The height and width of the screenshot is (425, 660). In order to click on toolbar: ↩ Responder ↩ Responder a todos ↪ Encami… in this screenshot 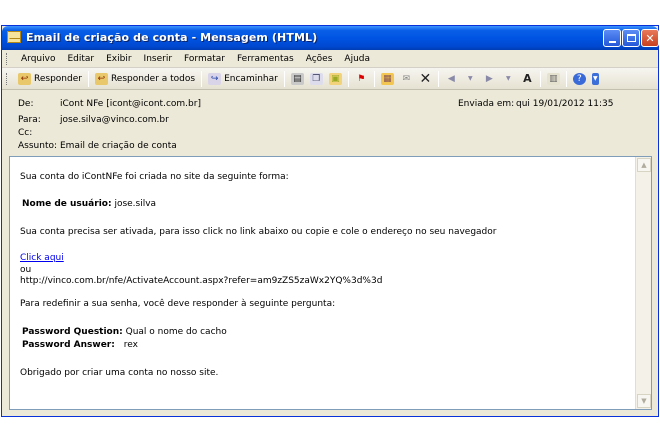, I will do `click(330, 79)`.